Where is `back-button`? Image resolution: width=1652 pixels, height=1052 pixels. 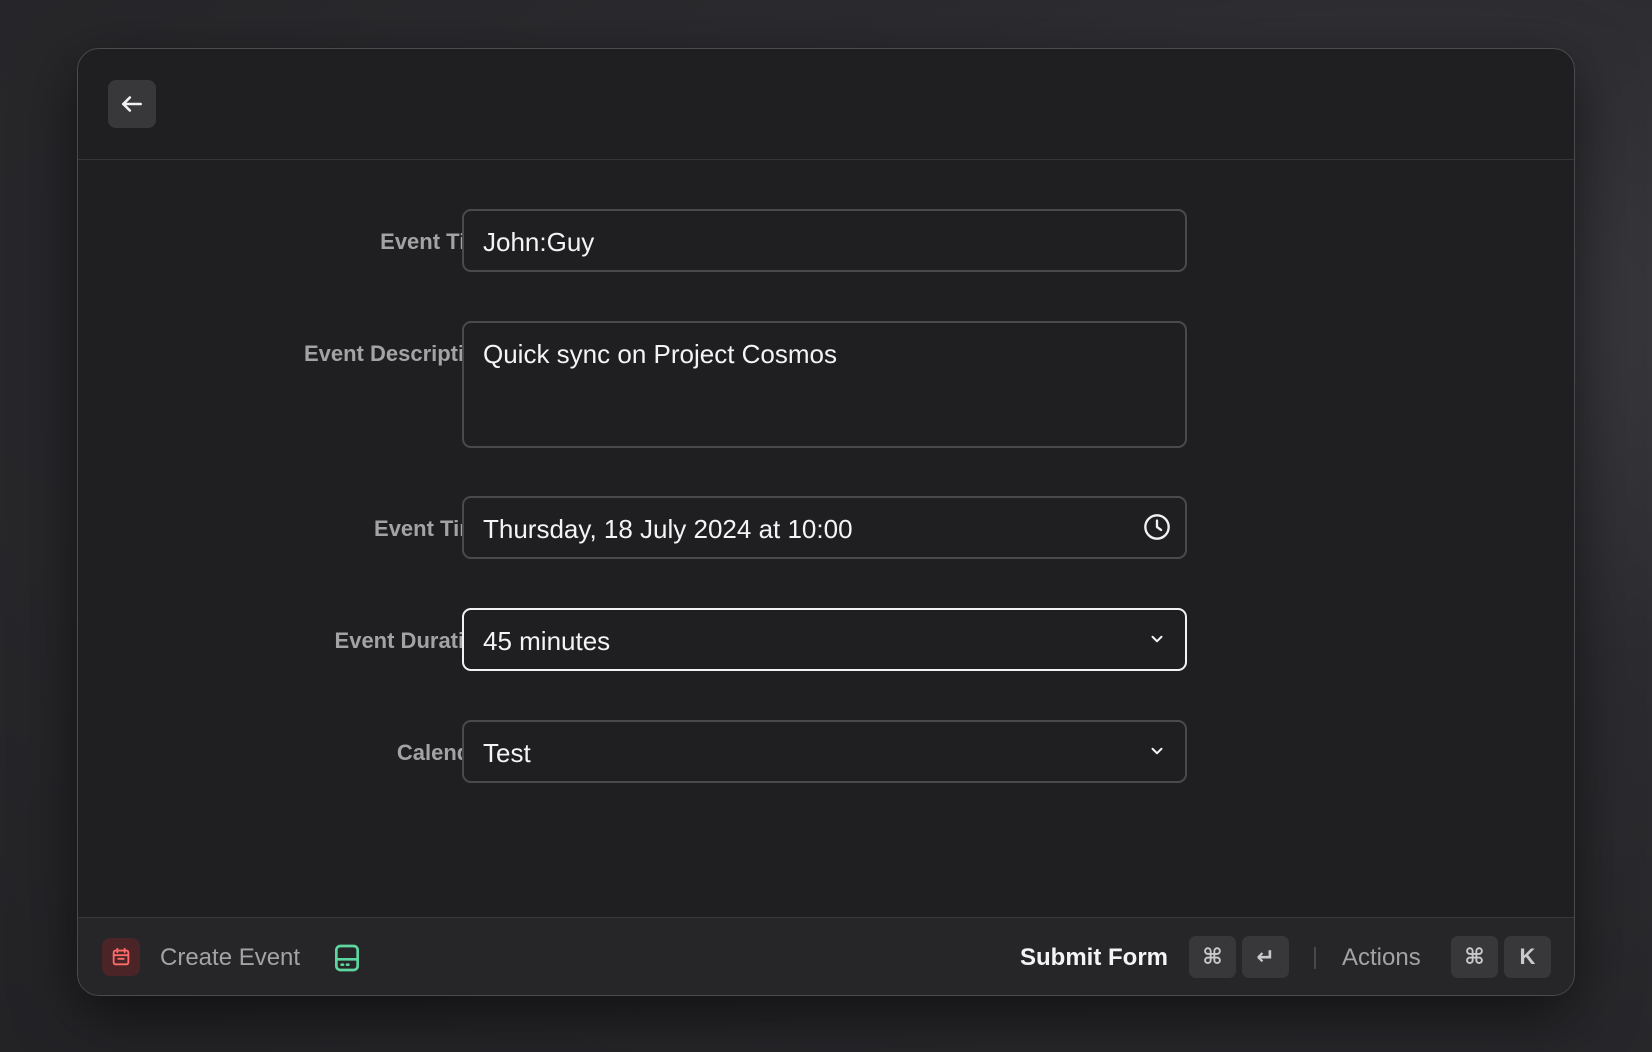
back-button is located at coordinates (132, 104).